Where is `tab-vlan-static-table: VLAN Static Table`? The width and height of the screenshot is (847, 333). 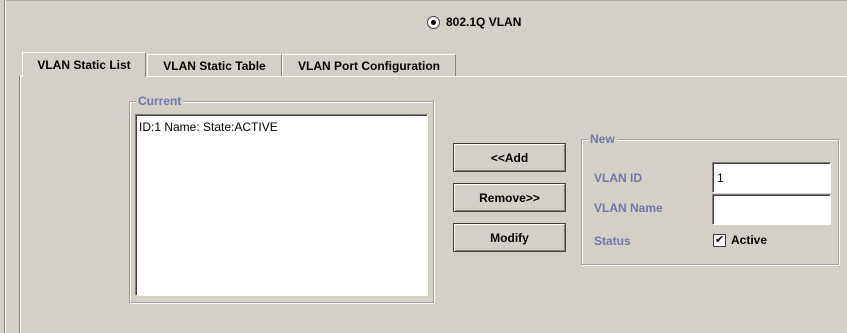 tab-vlan-static-table: VLAN Static Table is located at coordinates (214, 65).